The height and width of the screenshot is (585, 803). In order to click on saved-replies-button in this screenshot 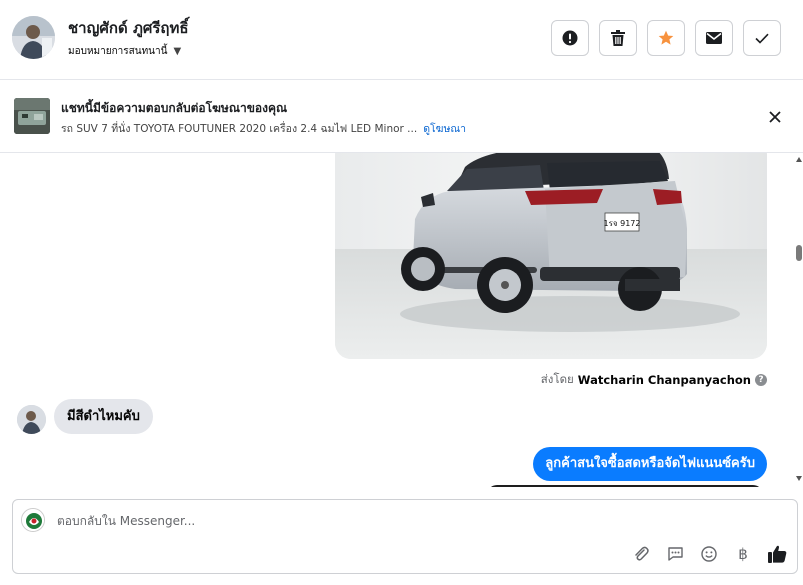, I will do `click(675, 554)`.